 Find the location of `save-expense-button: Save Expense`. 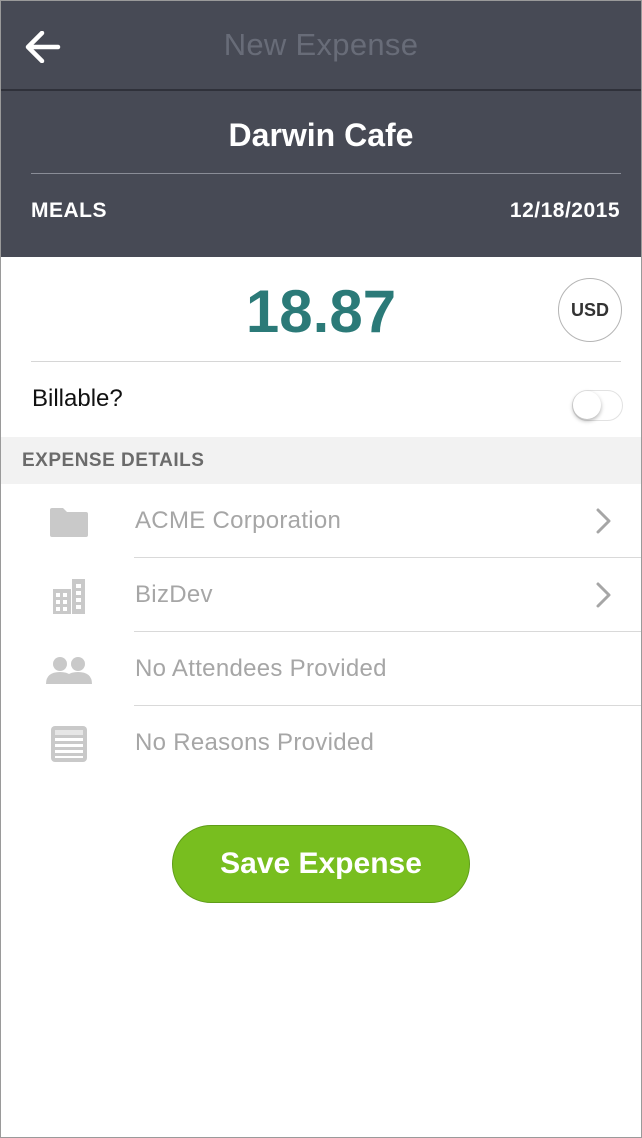

save-expense-button: Save Expense is located at coordinates (321, 864).